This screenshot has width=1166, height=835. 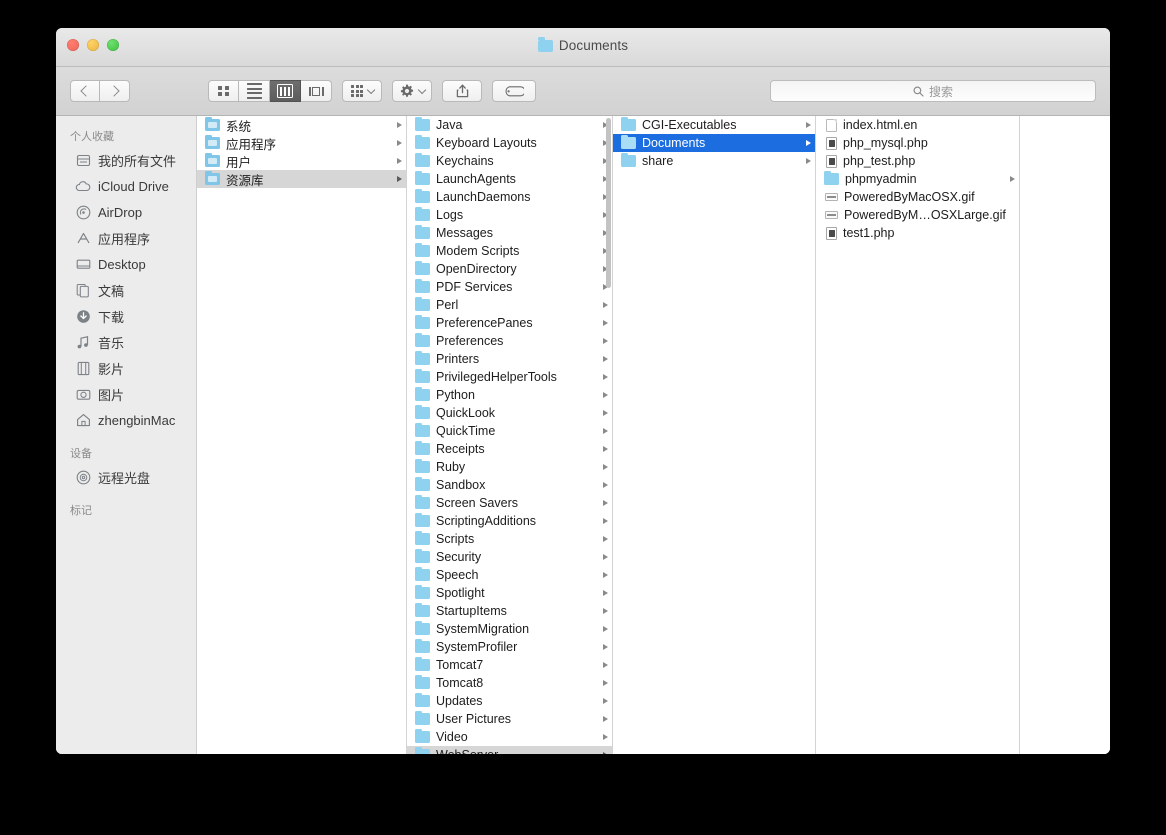 I want to click on sidebar-item-movies: 影片, so click(x=126, y=368).